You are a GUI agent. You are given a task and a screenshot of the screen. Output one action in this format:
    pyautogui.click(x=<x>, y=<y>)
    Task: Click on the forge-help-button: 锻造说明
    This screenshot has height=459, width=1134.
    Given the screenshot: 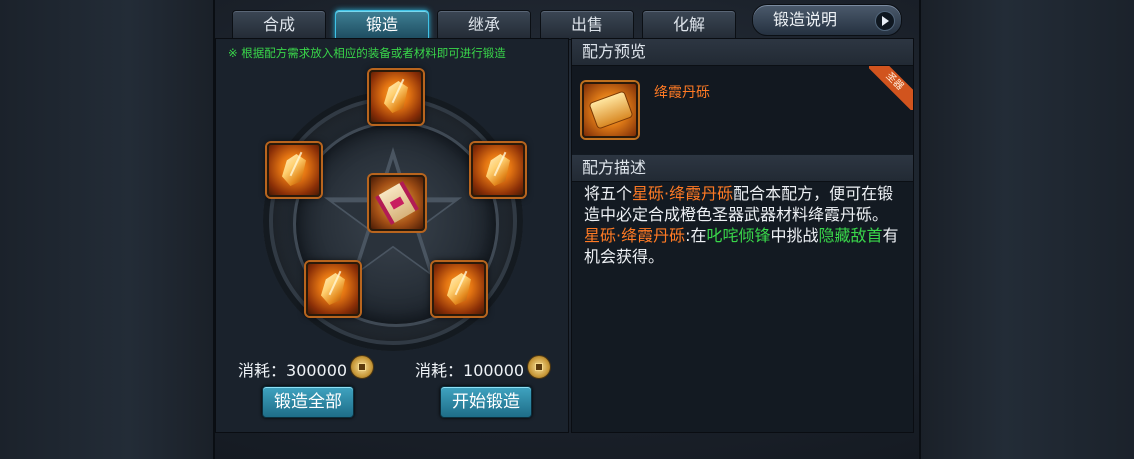 What is the action you would take?
    pyautogui.click(x=827, y=20)
    